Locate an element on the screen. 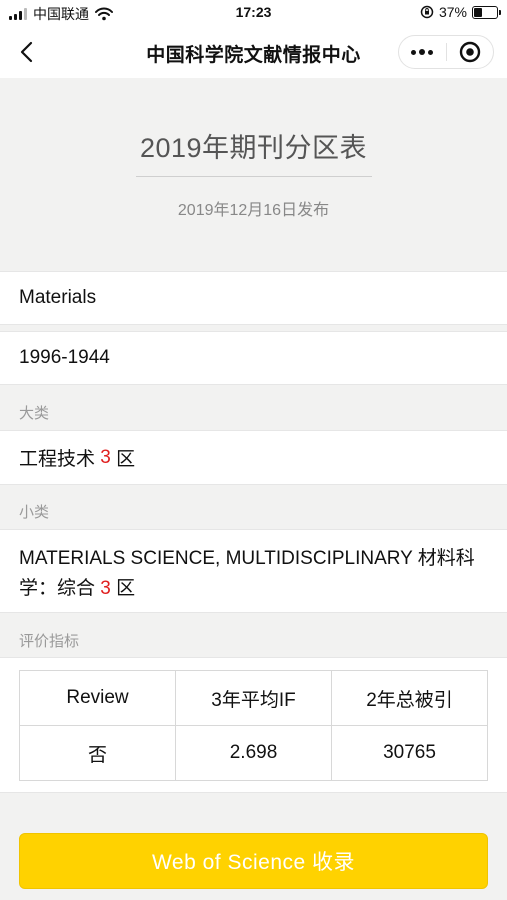  web-of-science-button: Web of Science 收录 is located at coordinates (253, 861).